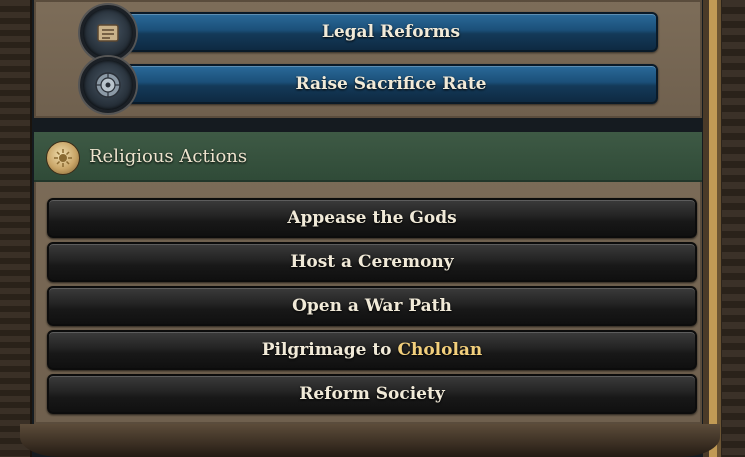  I want to click on host-a-ceremony-button: Host a Ceremony, so click(372, 262).